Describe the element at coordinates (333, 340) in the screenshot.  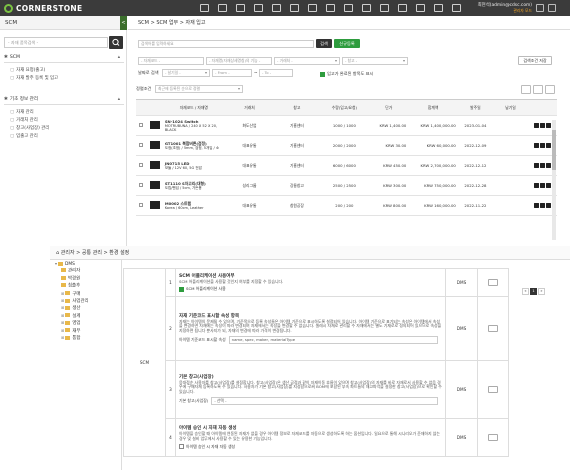
I see `setting-field-input: name, spec, maker, materialType` at that location.